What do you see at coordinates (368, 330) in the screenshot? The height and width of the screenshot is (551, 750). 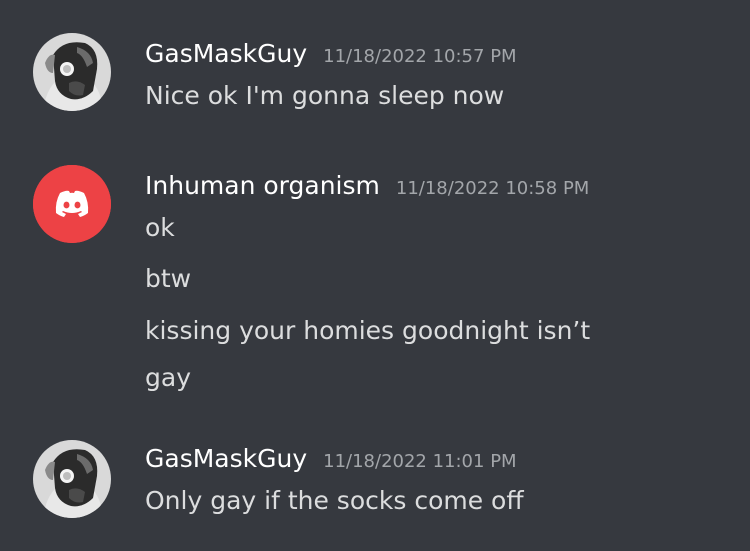 I see `message-text: kissing your homies goodnight isn’t` at bounding box center [368, 330].